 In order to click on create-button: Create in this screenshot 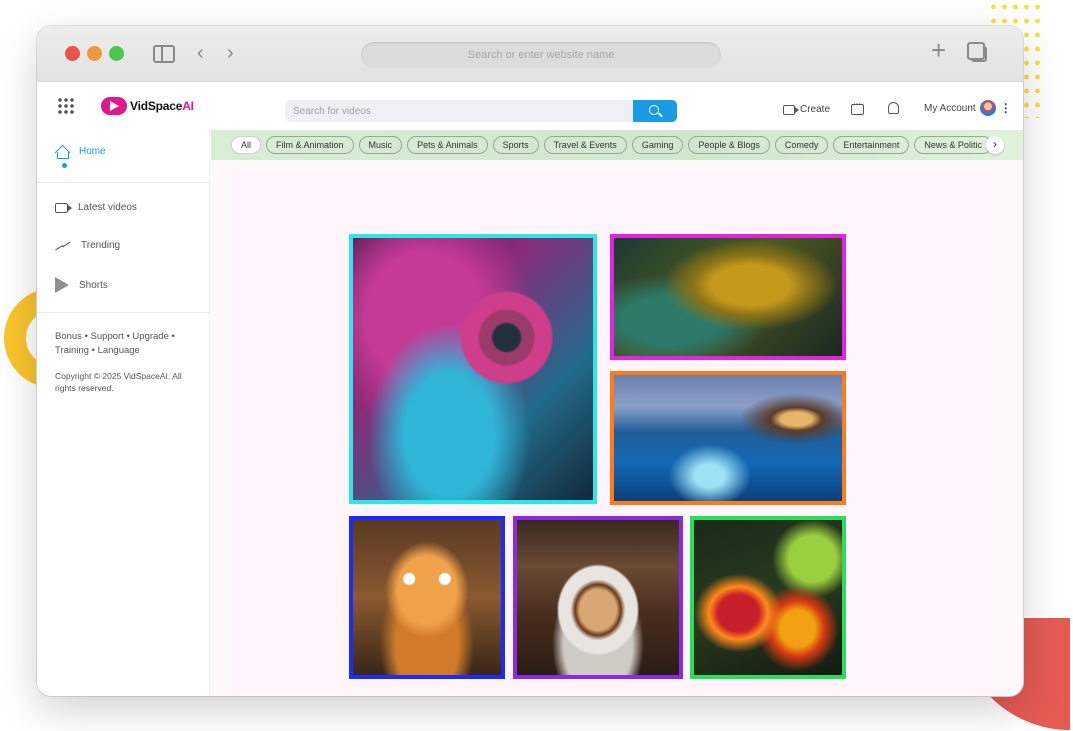, I will do `click(806, 109)`.